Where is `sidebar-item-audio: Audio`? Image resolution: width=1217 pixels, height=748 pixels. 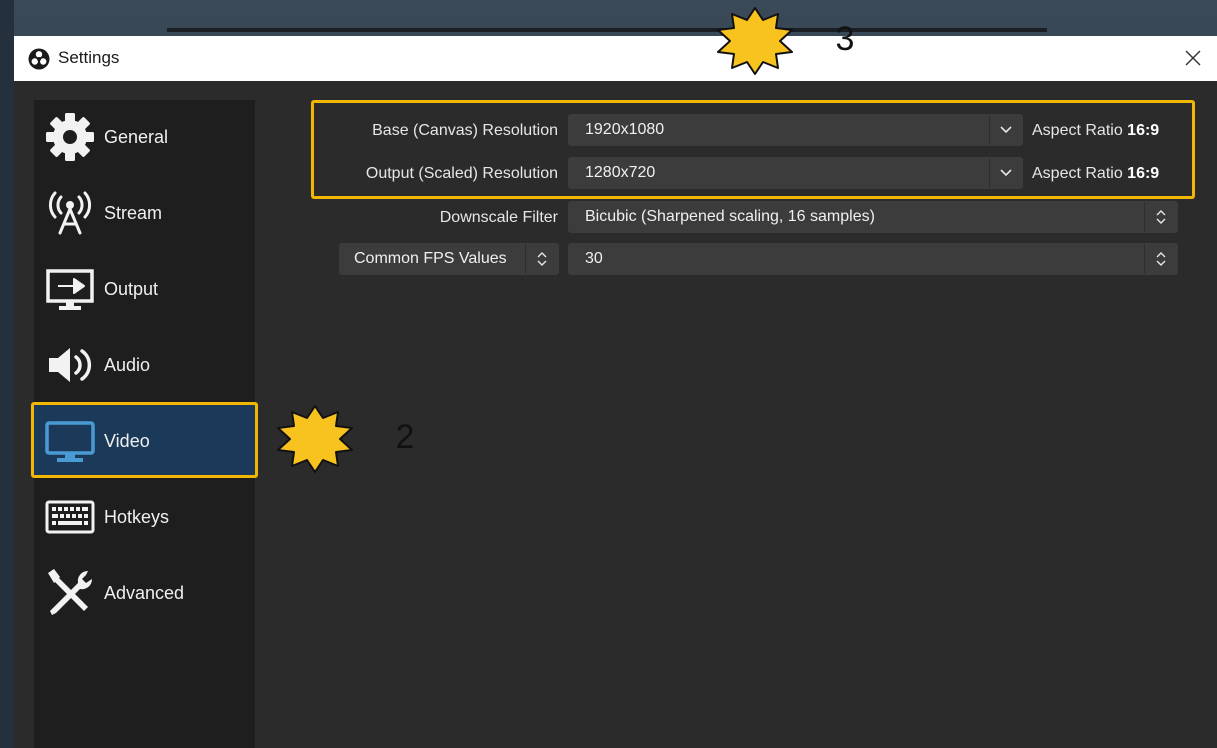
sidebar-item-audio: Audio is located at coordinates (144, 365).